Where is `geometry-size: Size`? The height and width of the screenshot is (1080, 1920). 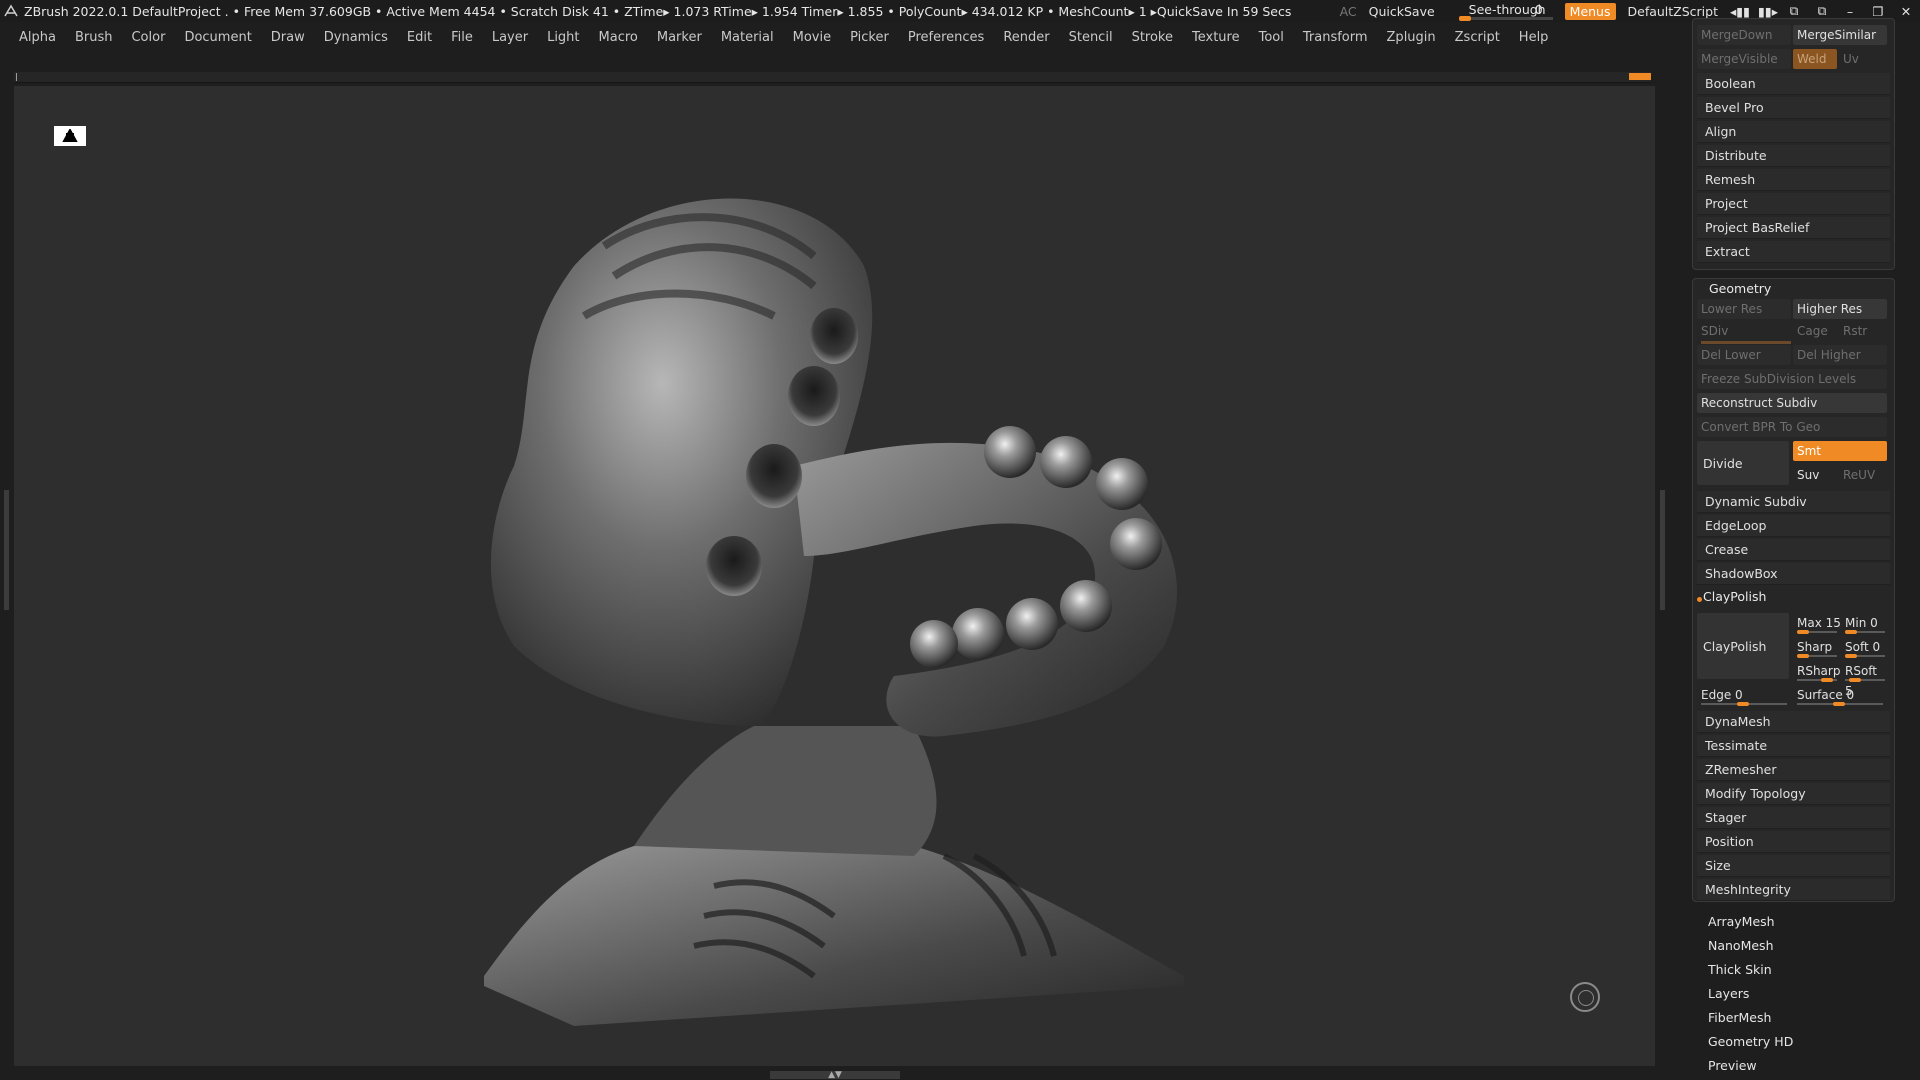 geometry-size: Size is located at coordinates (1793, 866).